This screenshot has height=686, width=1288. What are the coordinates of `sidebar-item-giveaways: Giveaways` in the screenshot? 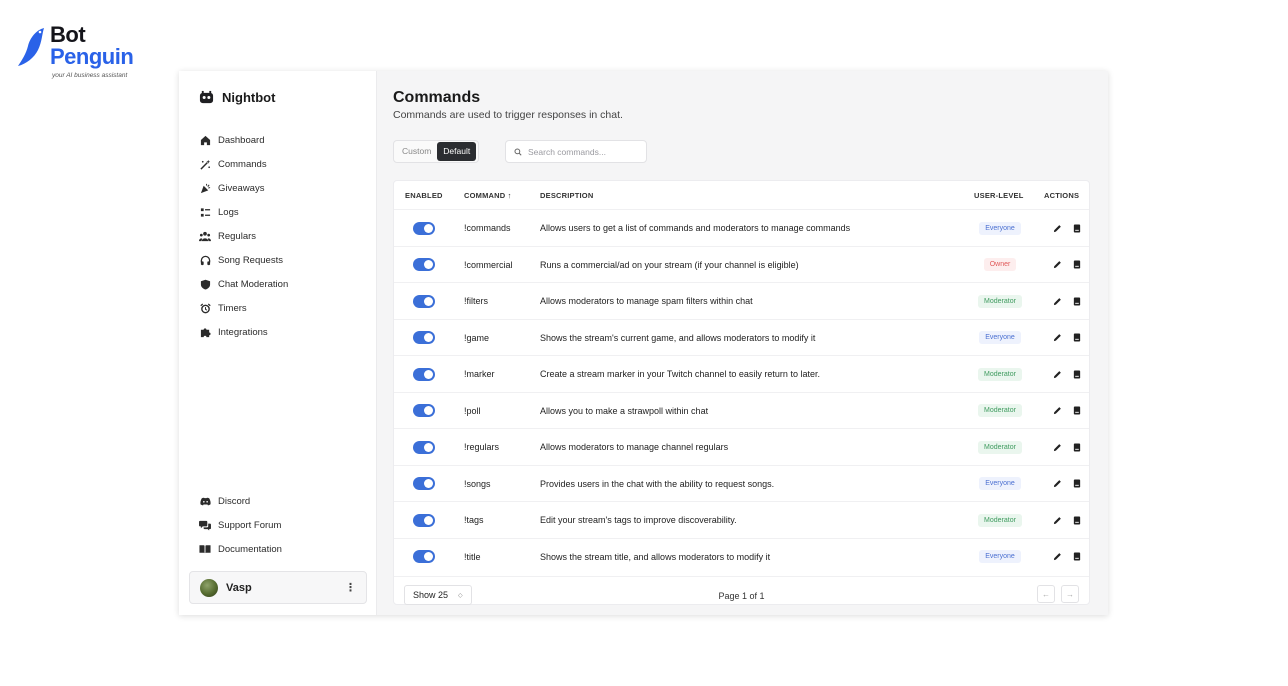 It's located at (243, 188).